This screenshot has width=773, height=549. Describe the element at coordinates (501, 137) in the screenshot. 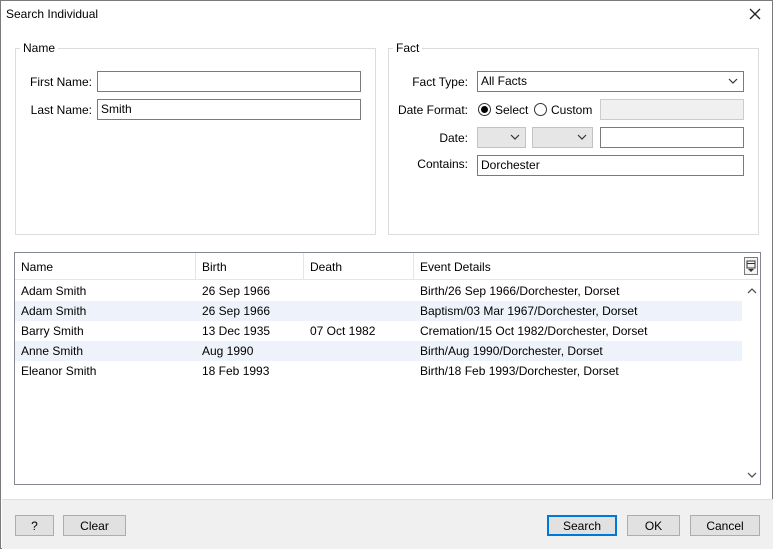

I see `date-qualifier-dropdown` at that location.